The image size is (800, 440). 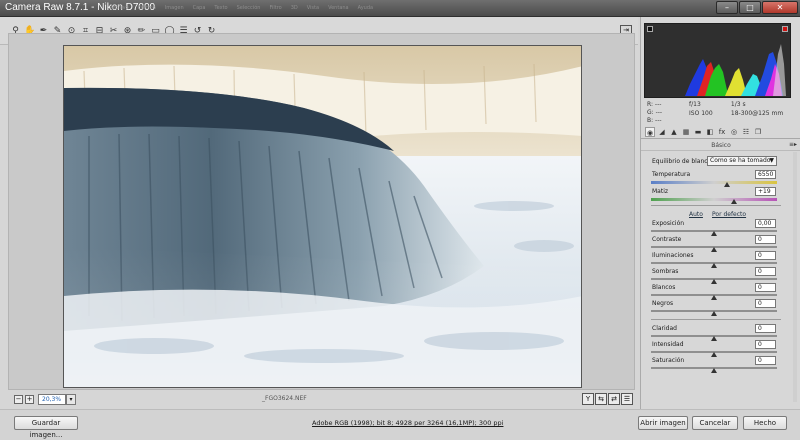 I want to click on background-menu-item: Texto, so click(x=221, y=8).